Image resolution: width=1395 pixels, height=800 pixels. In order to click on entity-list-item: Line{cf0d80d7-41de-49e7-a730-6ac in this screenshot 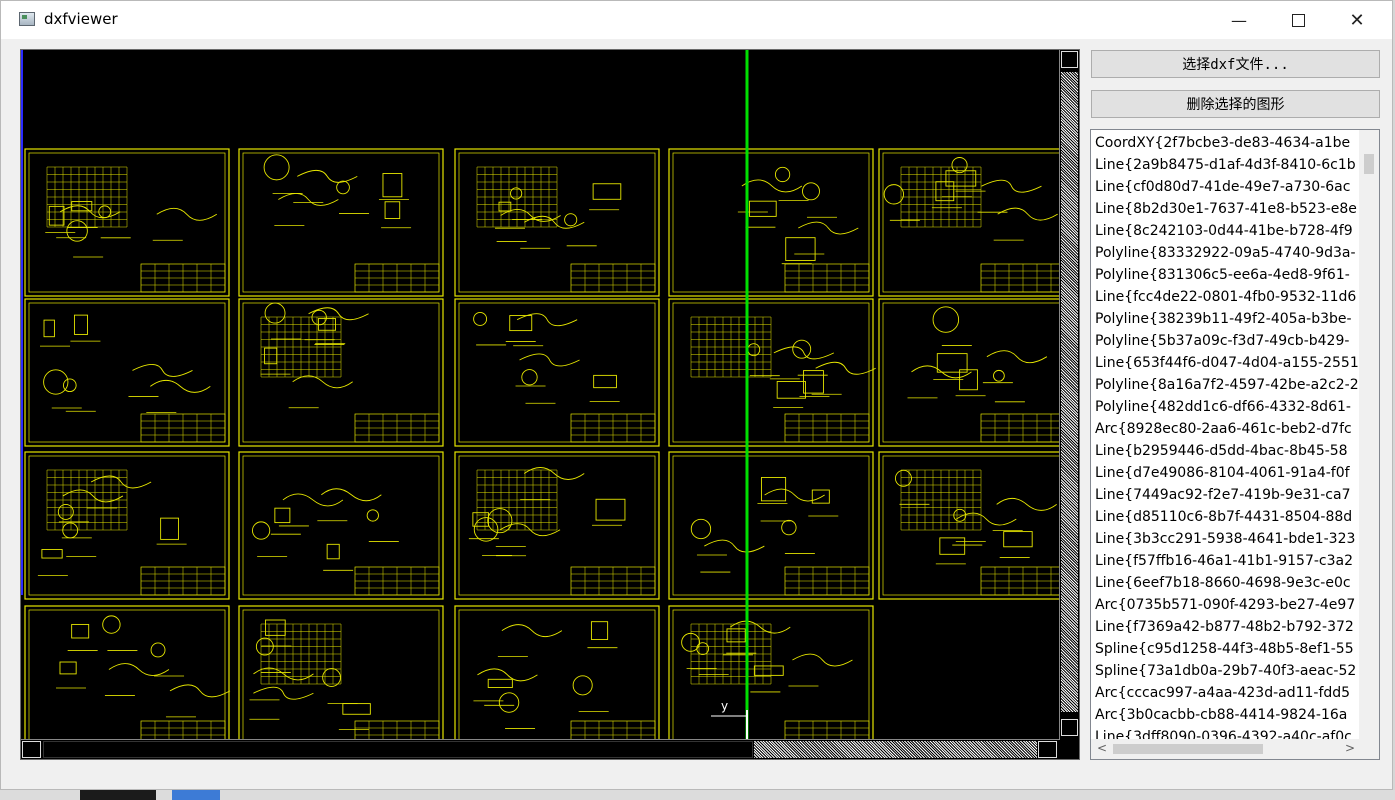, I will do `click(1227, 187)`.